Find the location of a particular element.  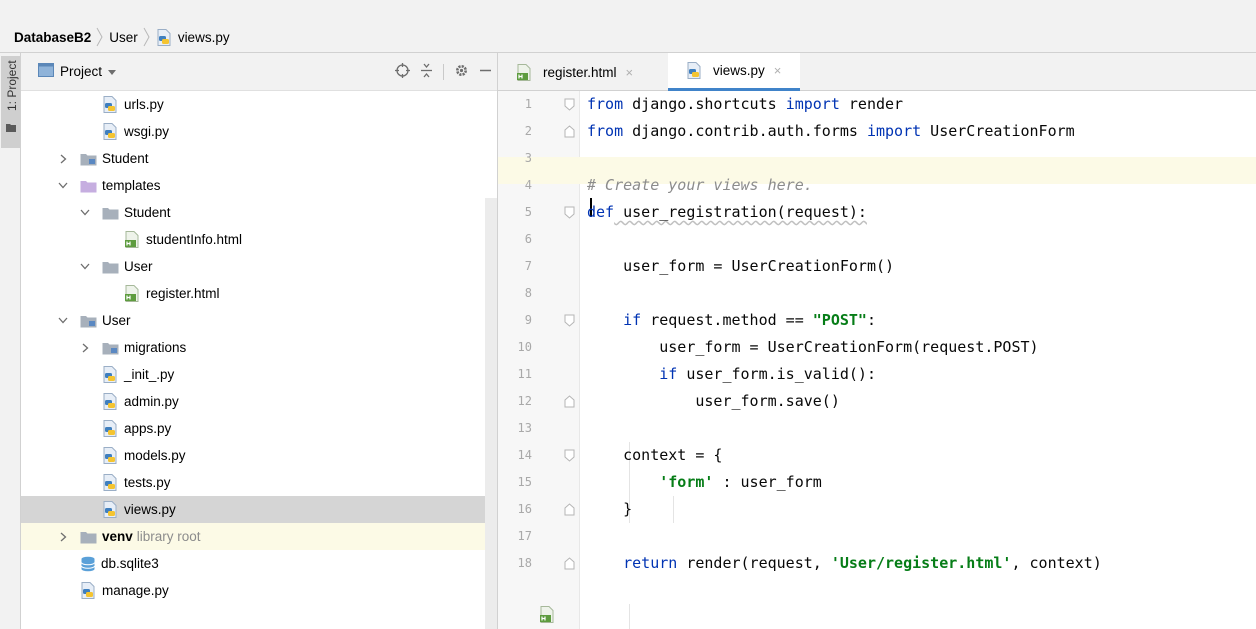

window-top-strip is located at coordinates (628, 11).